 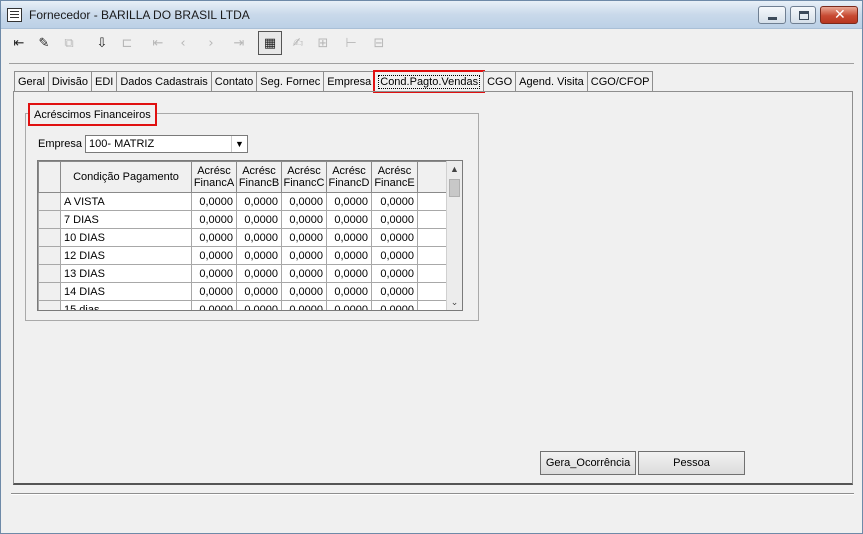 I want to click on first-record-tool-button: ⇤, so click(x=158, y=43).